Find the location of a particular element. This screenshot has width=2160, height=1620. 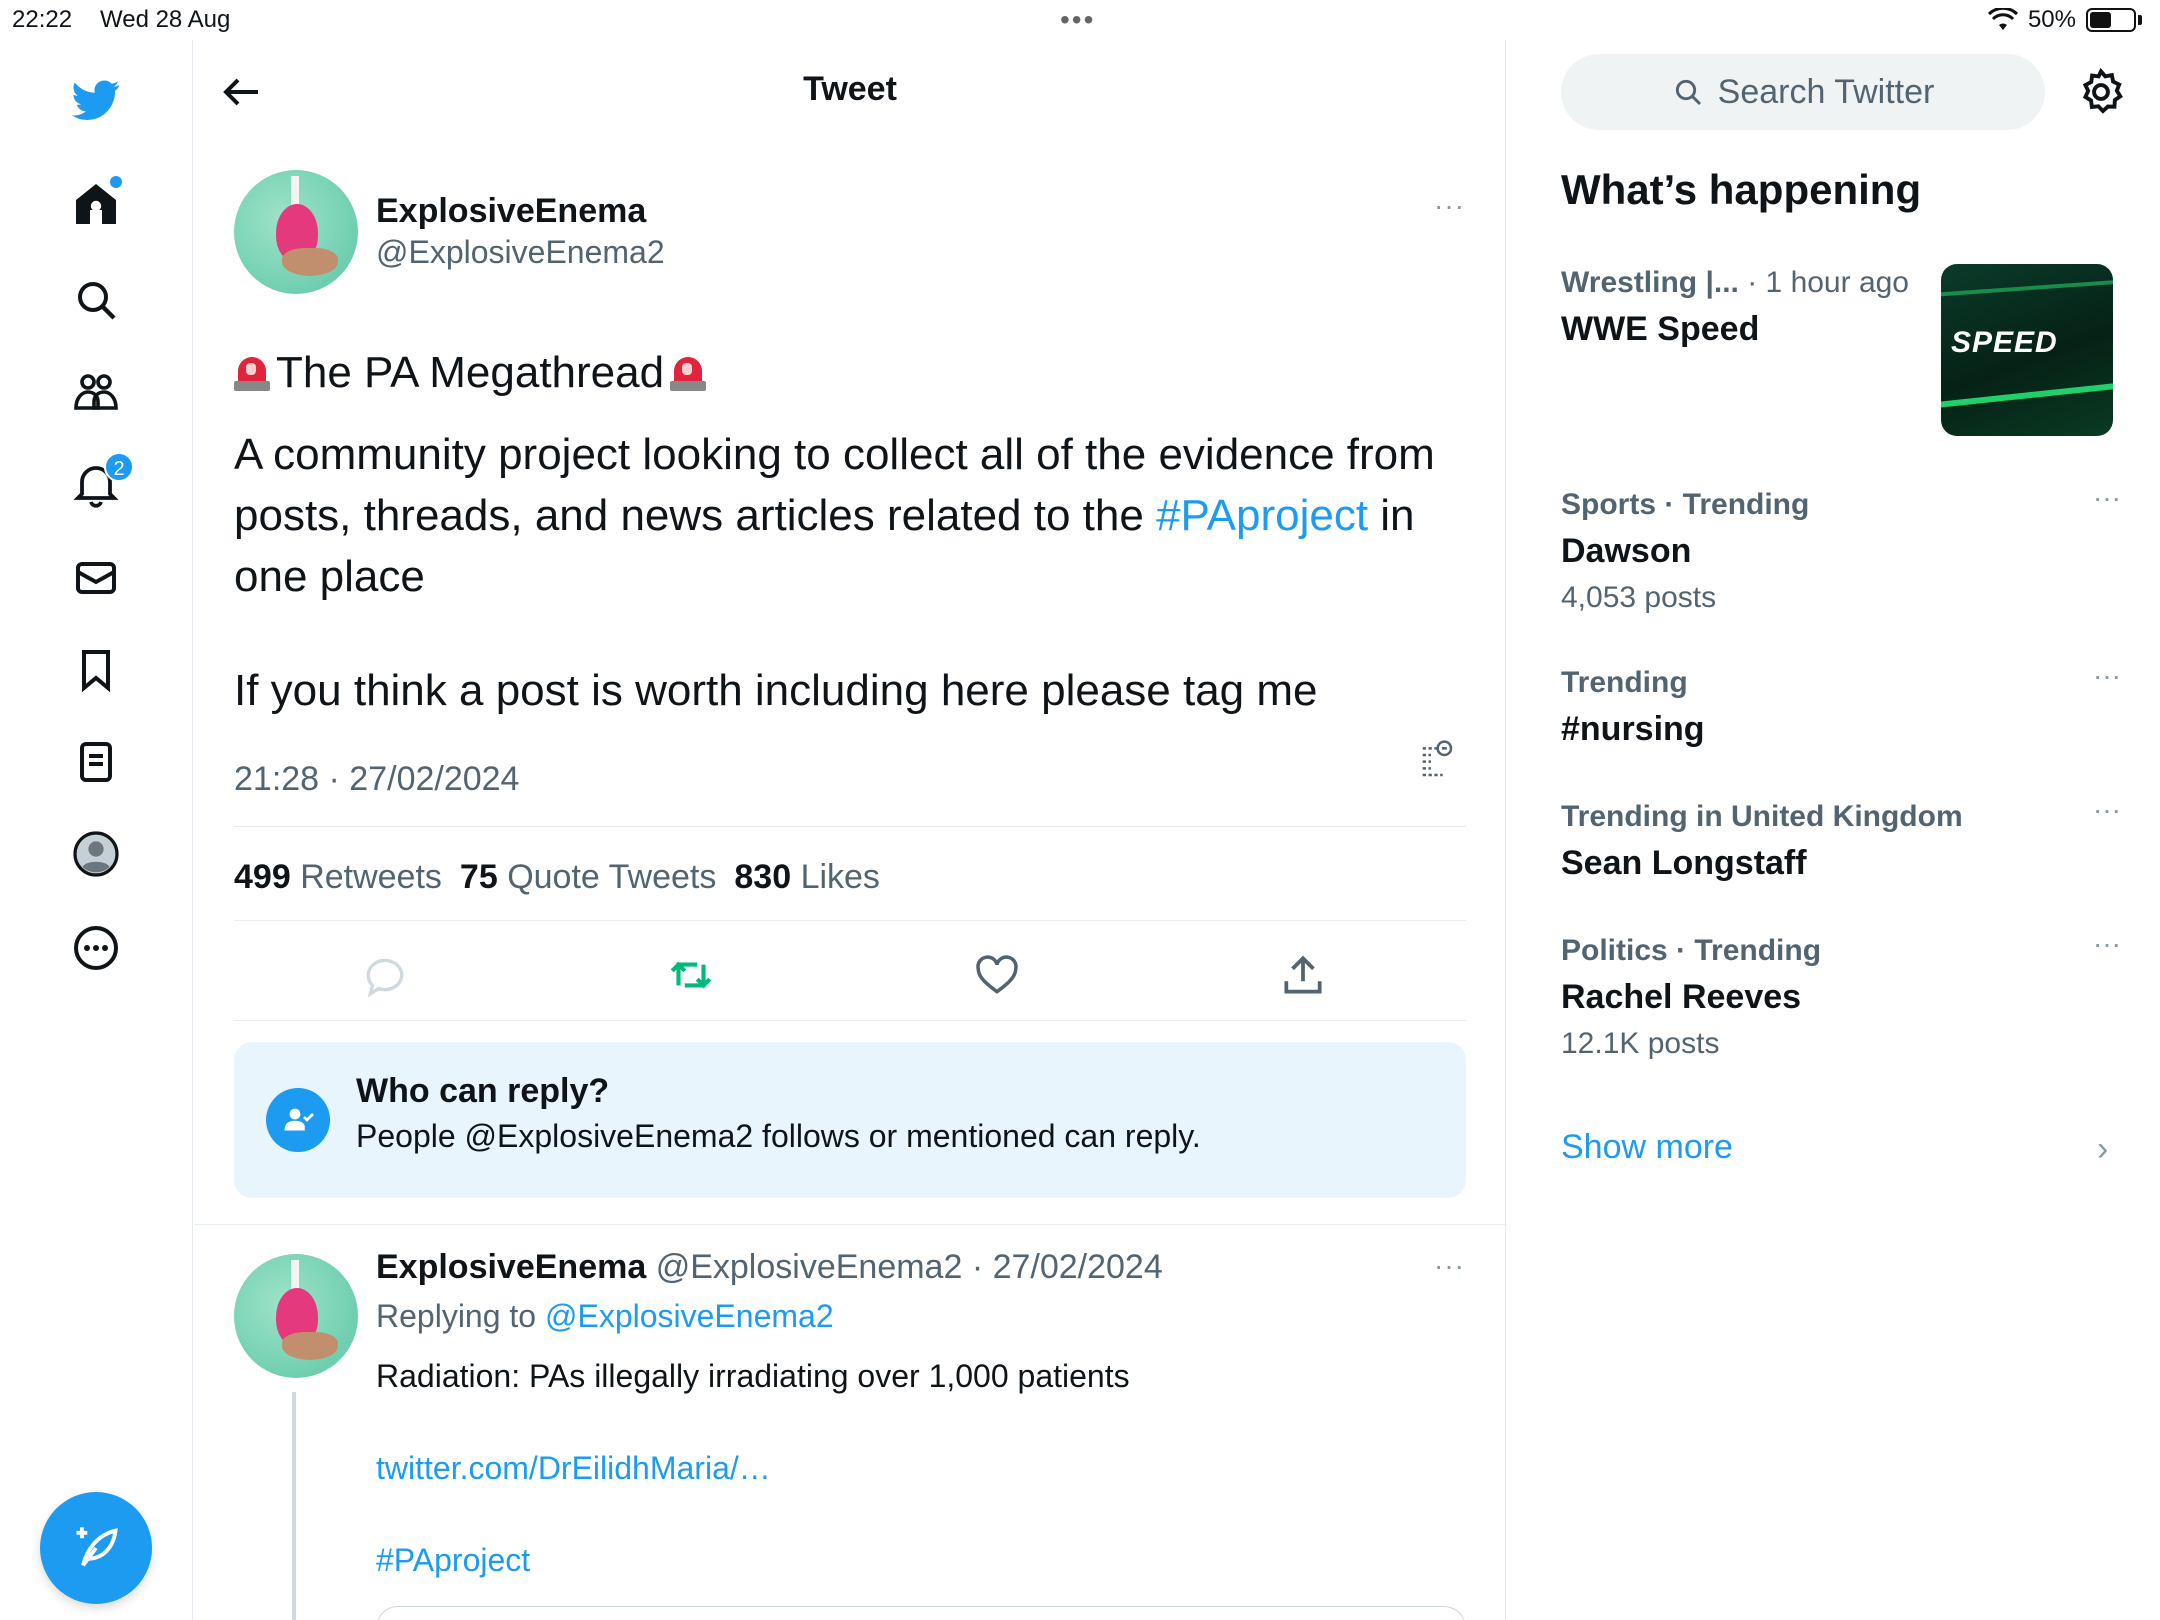

tweet-title-text: The PA Megathread is located at coordinates (470, 372).